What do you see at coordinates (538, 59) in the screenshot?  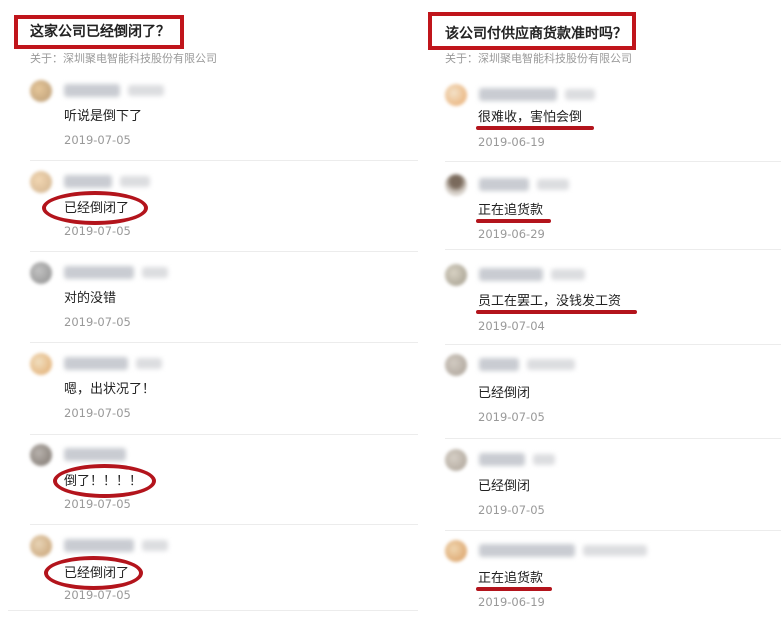 I see `right-about-company: 关于：深圳聚电智能科技股份有限公司` at bounding box center [538, 59].